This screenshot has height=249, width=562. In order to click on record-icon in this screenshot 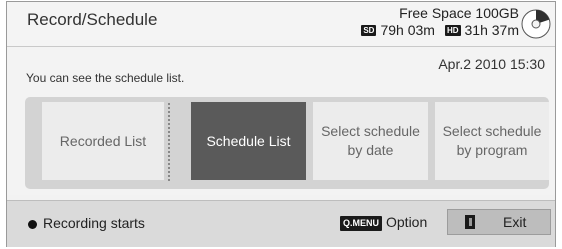, I will do `click(32, 224)`.